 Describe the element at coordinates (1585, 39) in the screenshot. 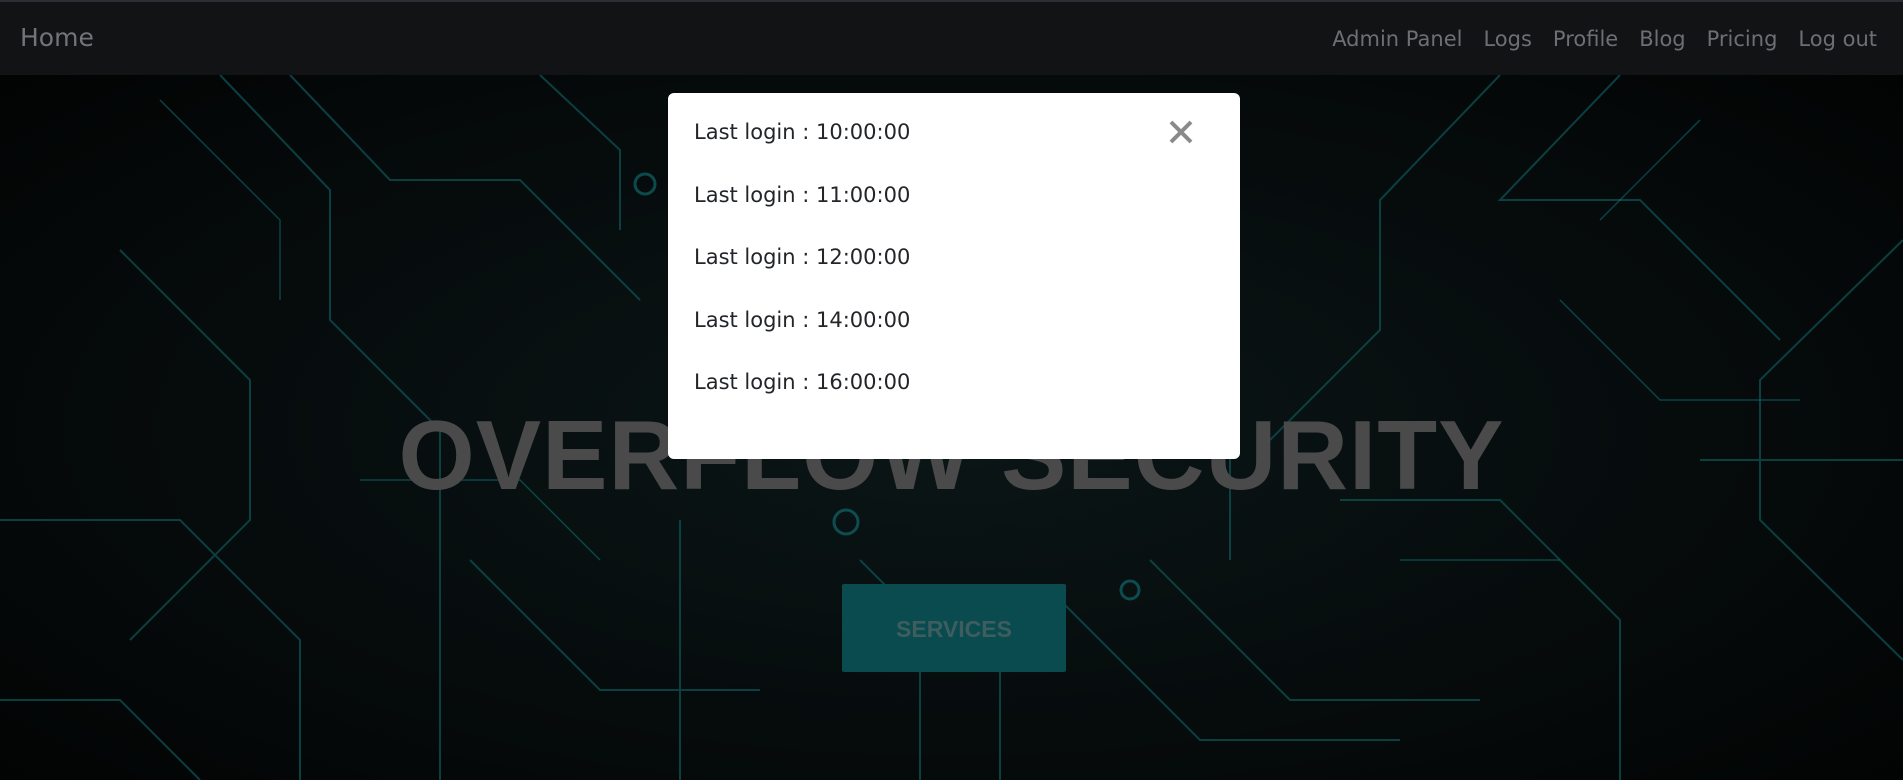

I see `nav-link-profile: Profile` at that location.